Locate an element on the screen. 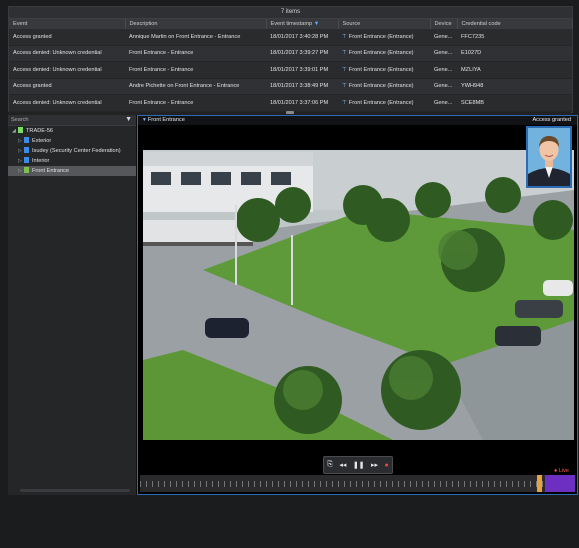 This screenshot has height=548, width=579. tree-horizontal-scrollbar is located at coordinates (75, 490).